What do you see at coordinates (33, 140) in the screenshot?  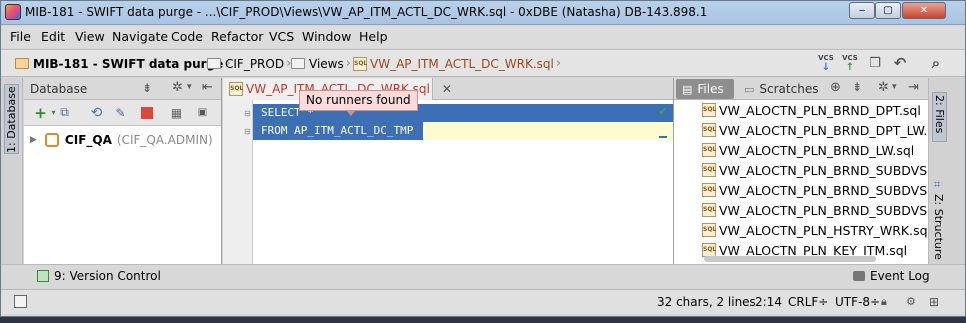 I see `expand-arrow-icon: ▶` at bounding box center [33, 140].